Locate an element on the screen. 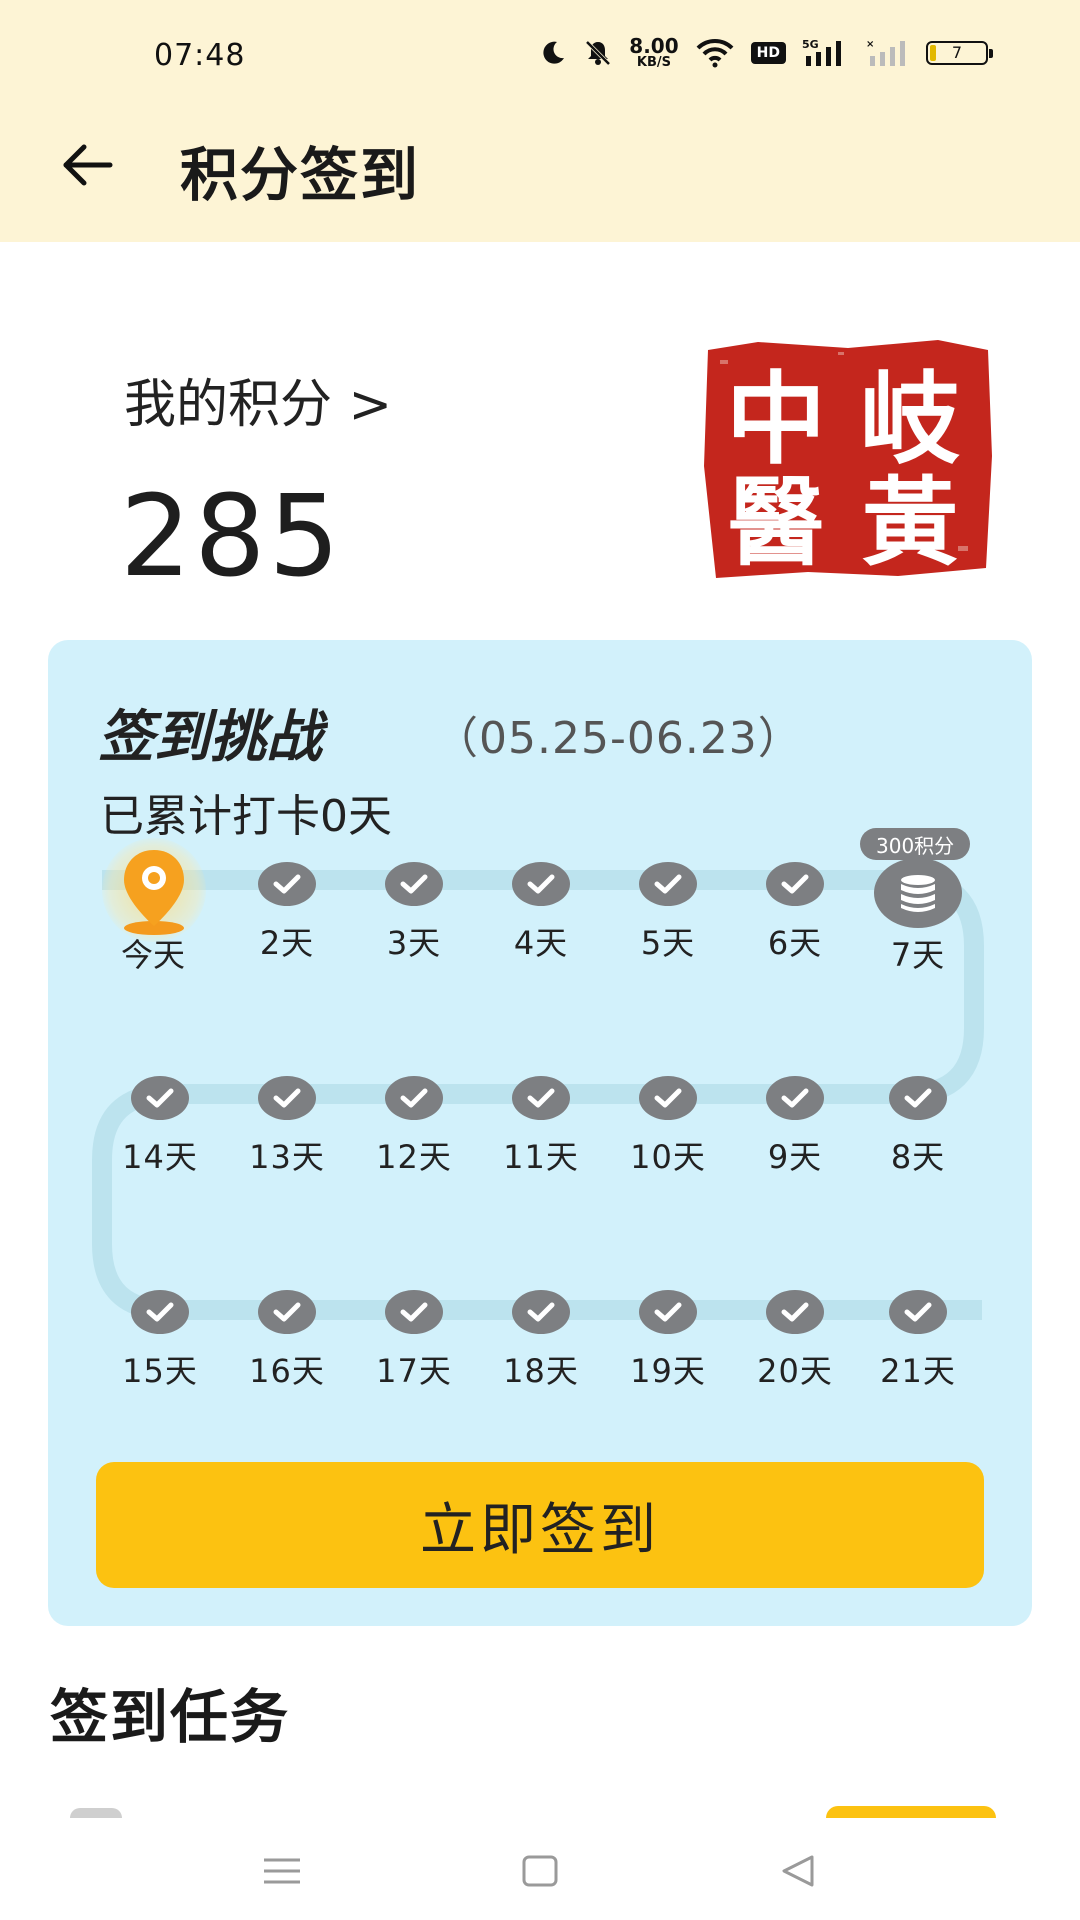 This screenshot has width=1080, height=1920. status-icons: 8.00 KB/S HD 5G × 7 is located at coordinates (766, 52).